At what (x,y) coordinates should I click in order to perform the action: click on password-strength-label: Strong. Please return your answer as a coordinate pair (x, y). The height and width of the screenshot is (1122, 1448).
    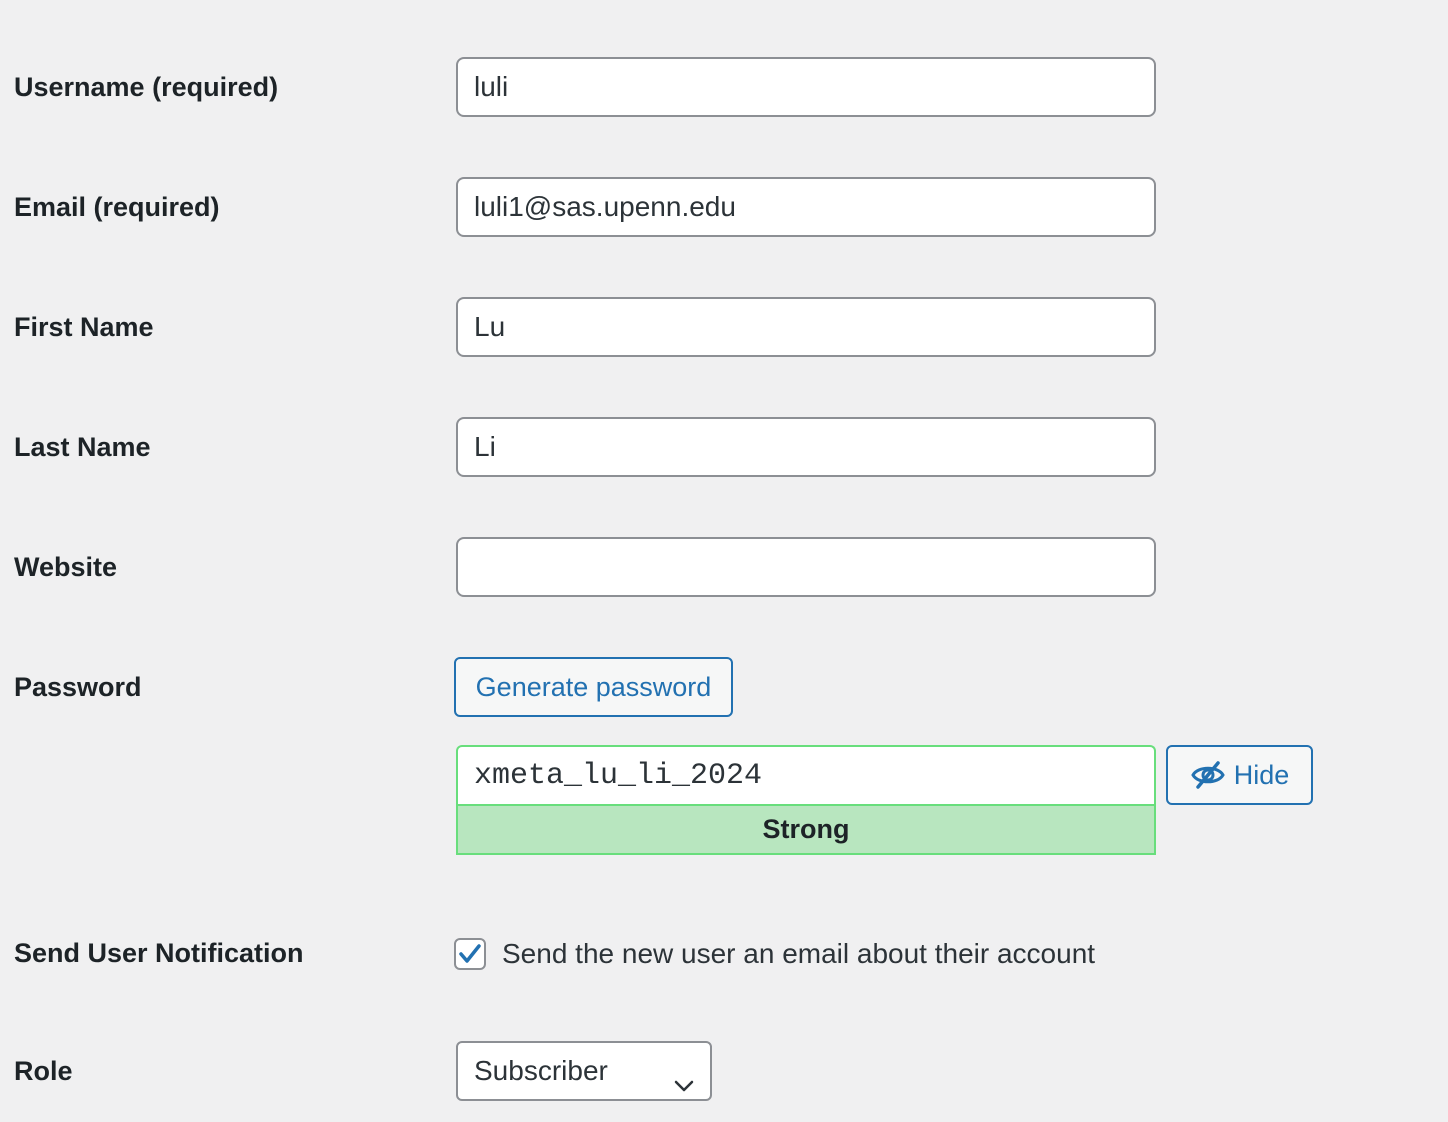
    Looking at the image, I should click on (806, 829).